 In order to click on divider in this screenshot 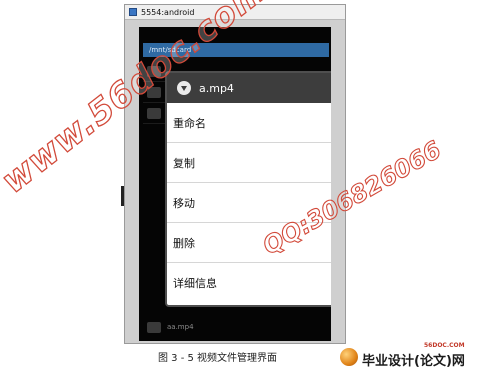, I will do `click(122, 196)`.